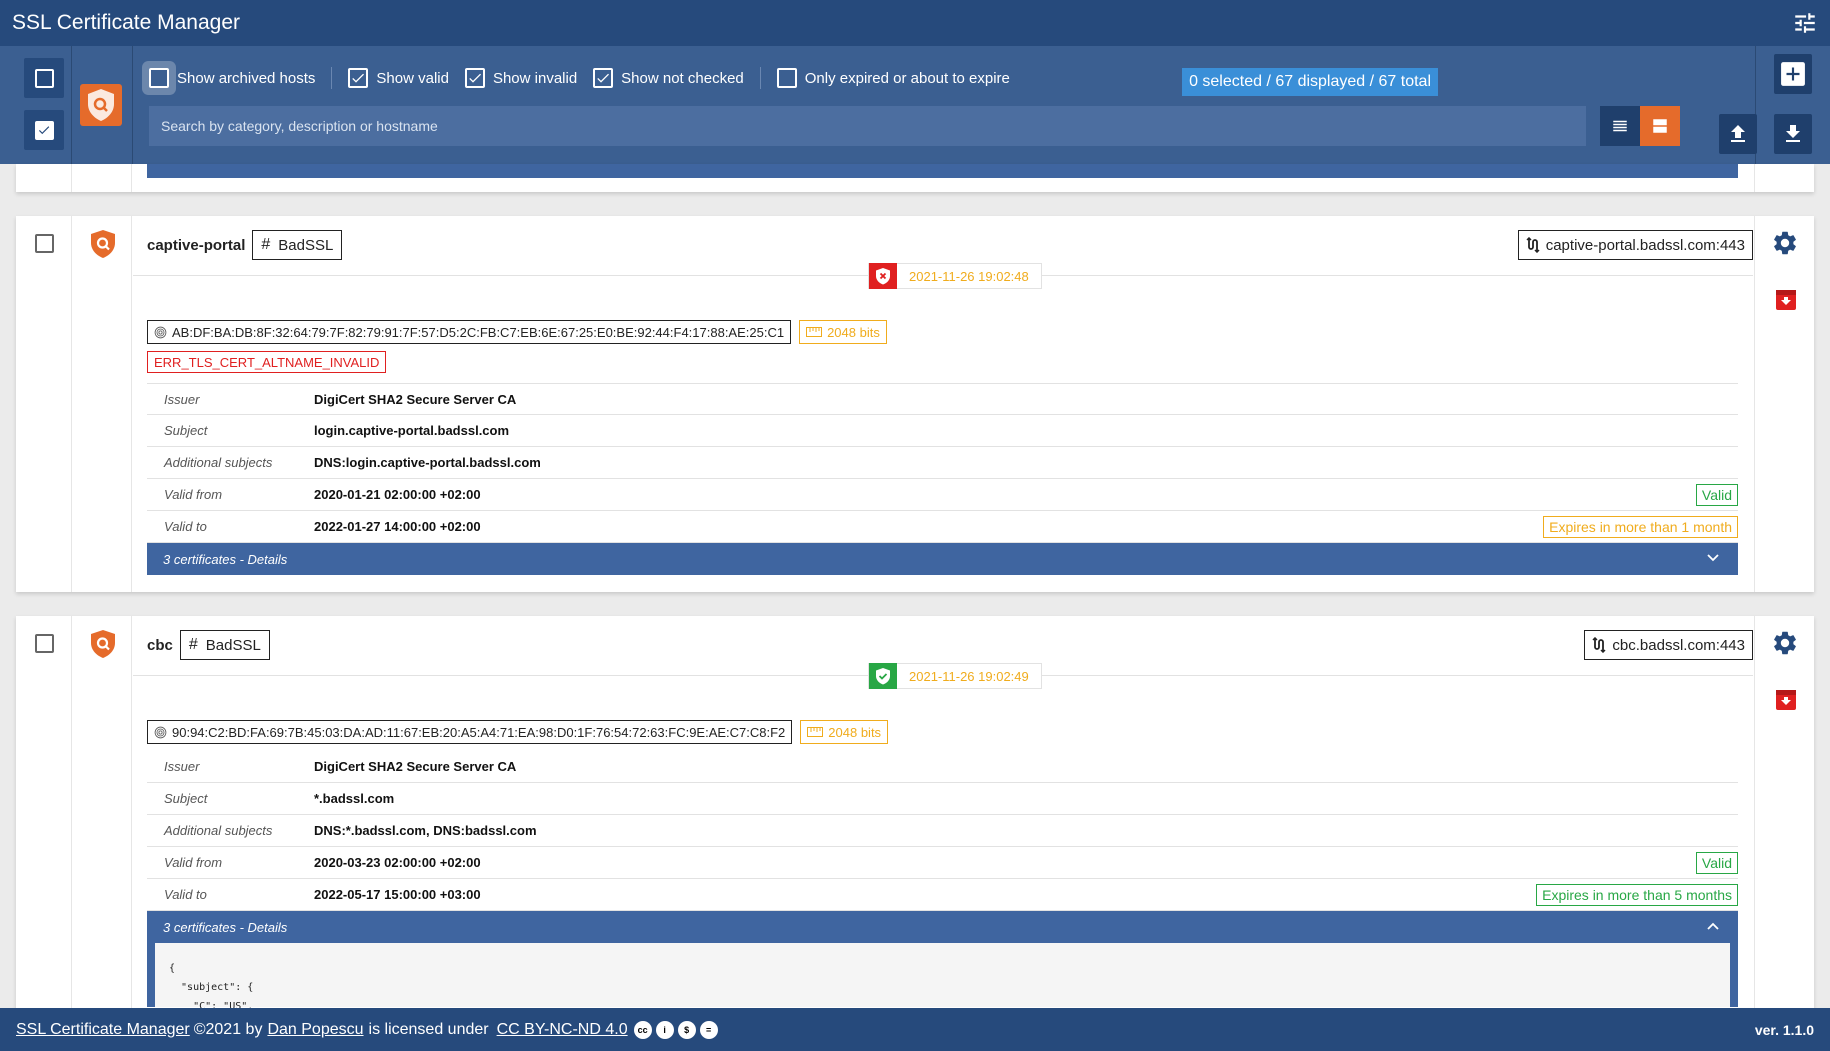  Describe the element at coordinates (915, 23) in the screenshot. I see `title-bar: SSL Certificate Manager` at that location.